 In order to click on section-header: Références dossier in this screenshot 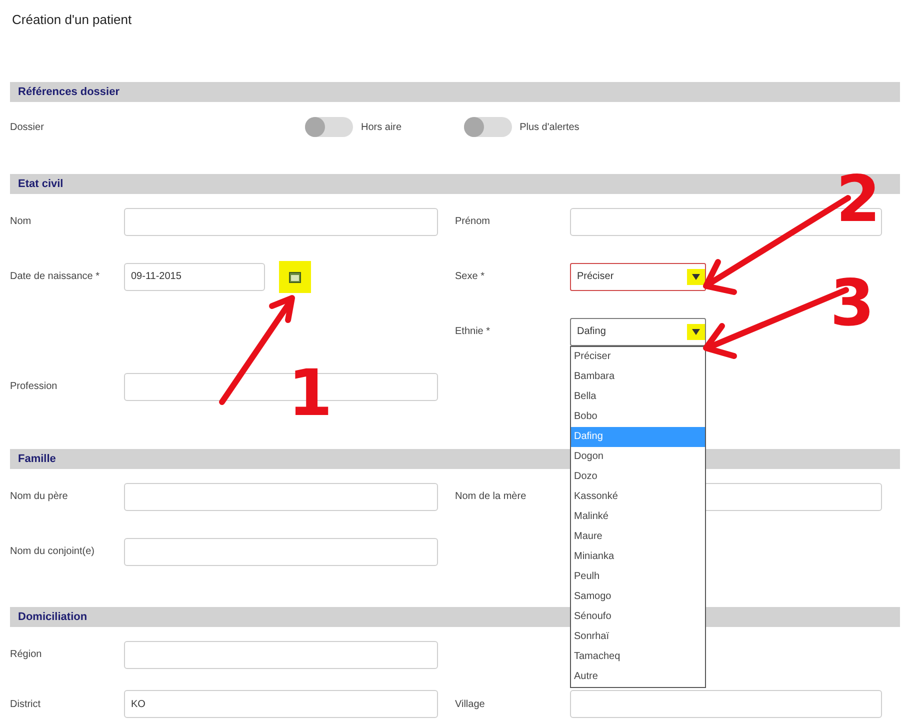, I will do `click(455, 92)`.